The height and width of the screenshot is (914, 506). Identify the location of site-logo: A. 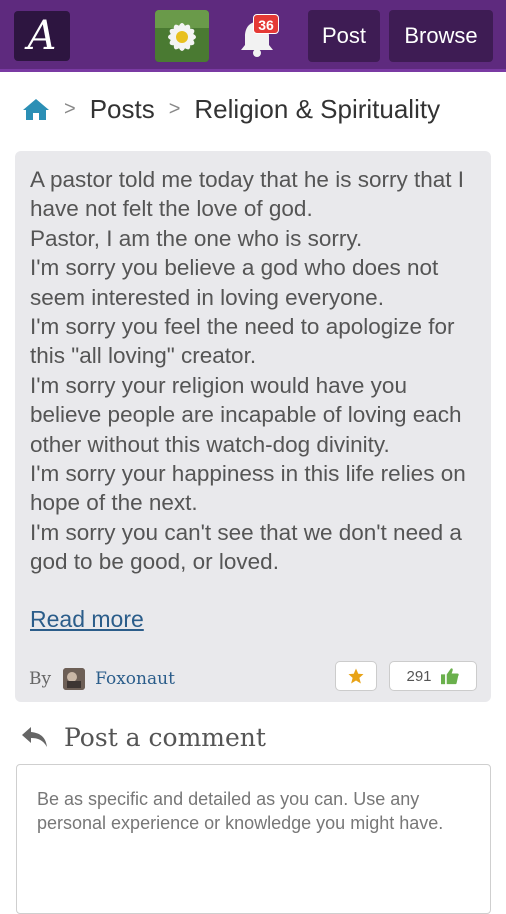
(42, 36).